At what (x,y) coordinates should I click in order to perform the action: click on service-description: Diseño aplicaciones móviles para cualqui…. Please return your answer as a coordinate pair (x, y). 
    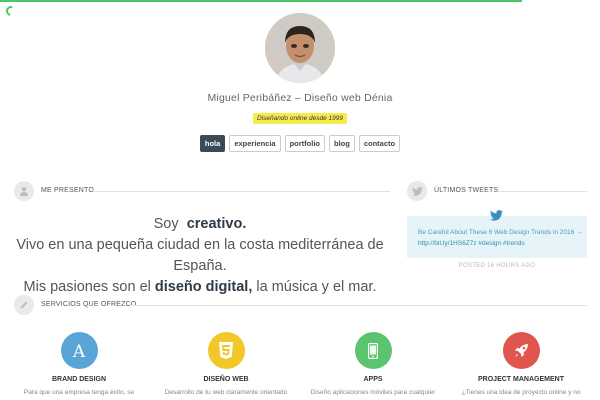
    Looking at the image, I should click on (373, 392).